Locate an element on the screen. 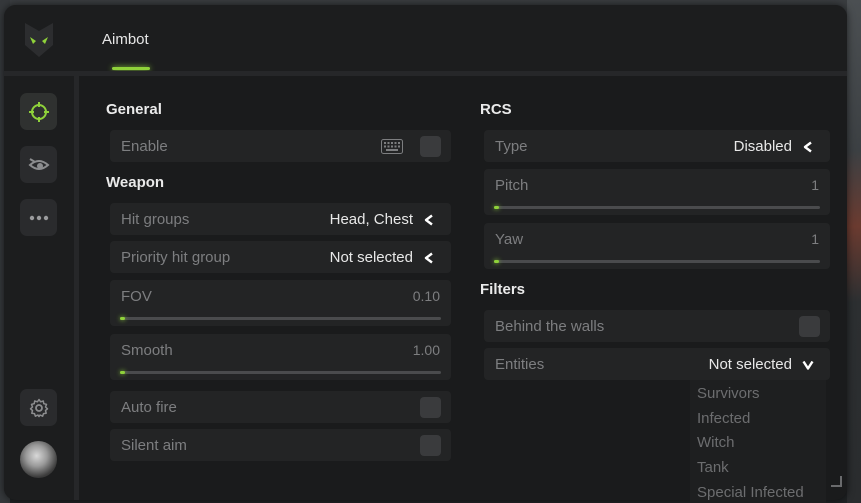 Image resolution: width=861 pixels, height=503 pixels. auto-fire-checkbox is located at coordinates (430, 407).